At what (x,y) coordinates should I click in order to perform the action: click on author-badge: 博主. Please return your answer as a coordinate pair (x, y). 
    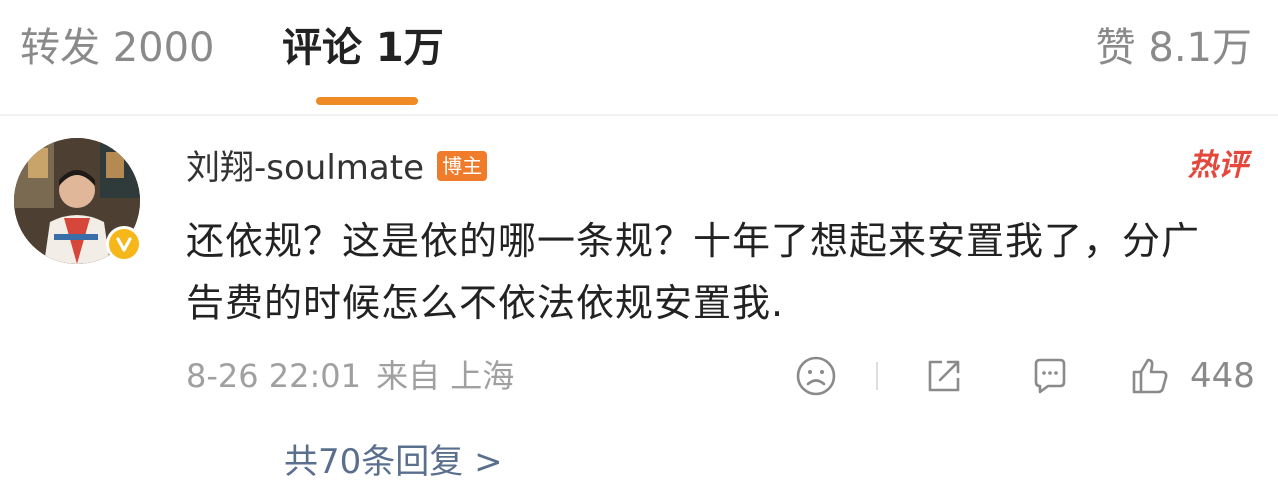
    Looking at the image, I should click on (462, 166).